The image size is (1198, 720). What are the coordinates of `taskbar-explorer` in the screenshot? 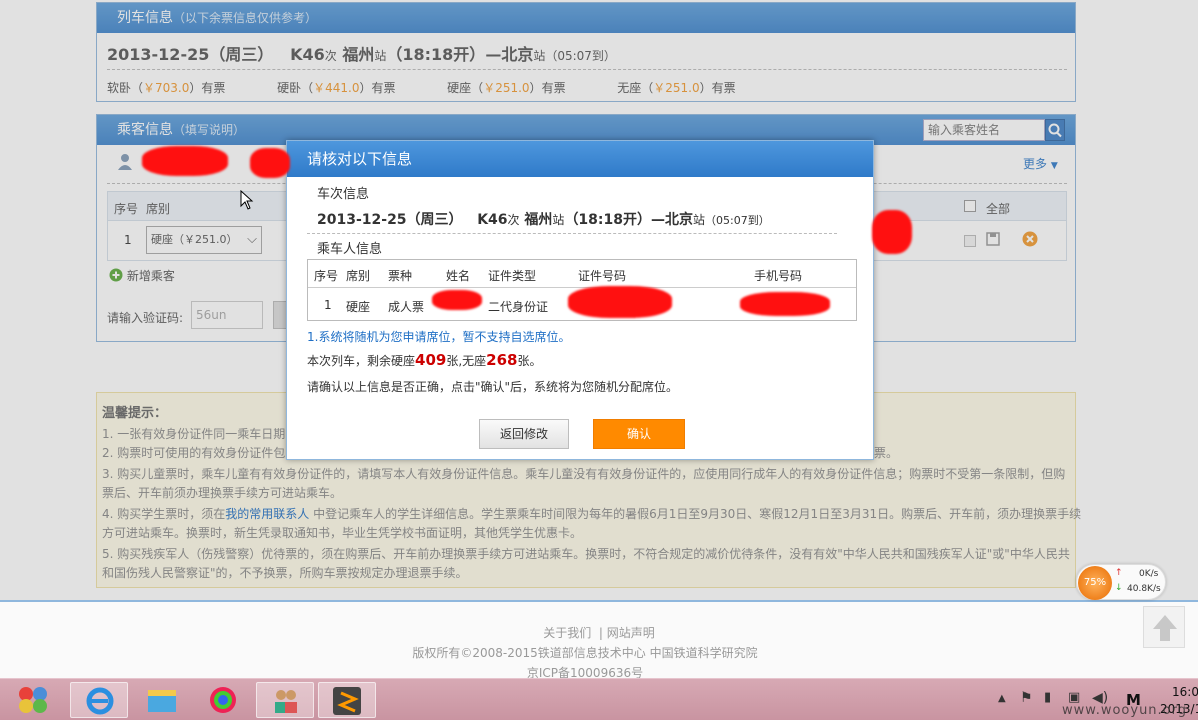 It's located at (163, 700).